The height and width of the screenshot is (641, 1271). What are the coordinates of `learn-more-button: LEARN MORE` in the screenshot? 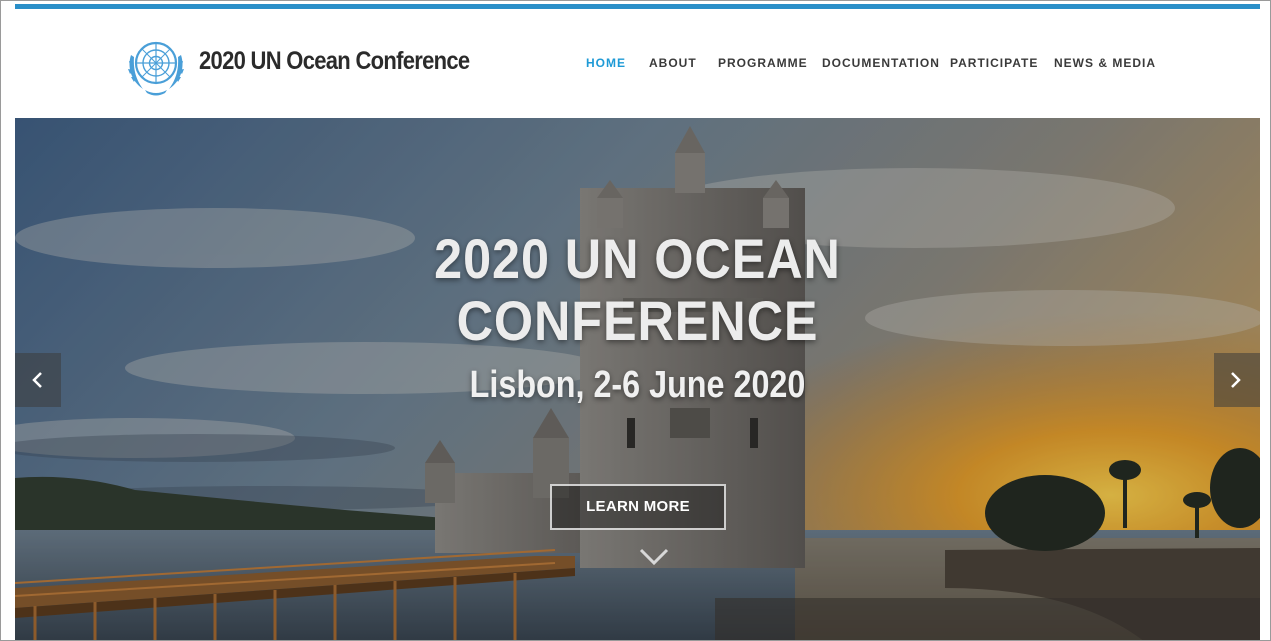 It's located at (638, 507).